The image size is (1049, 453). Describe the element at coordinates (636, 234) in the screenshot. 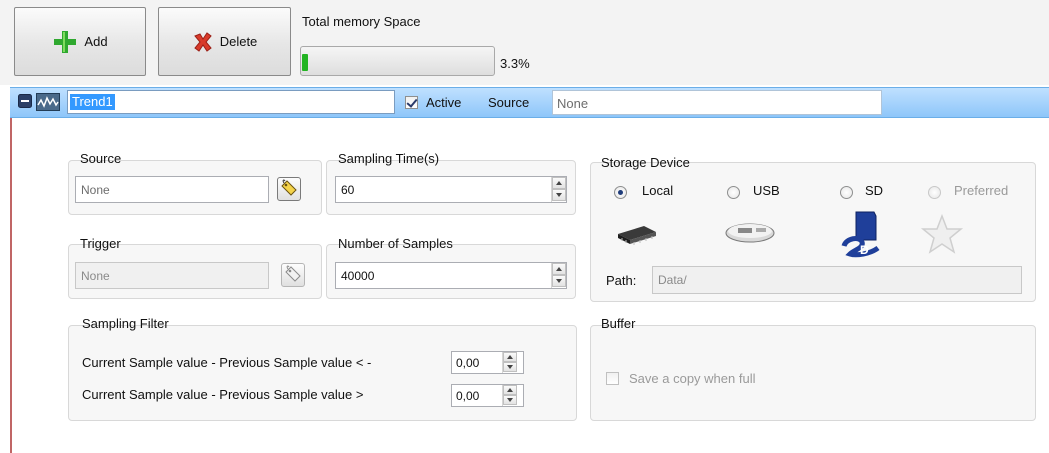

I see `chip-icon` at that location.